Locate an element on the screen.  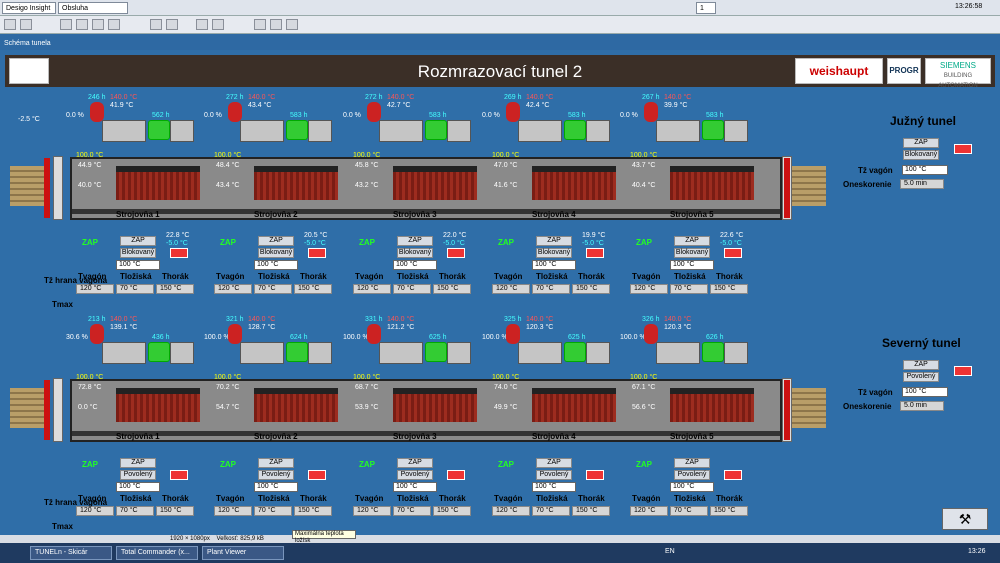
taskbar-item: Plant Viewer is located at coordinates (243, 553).